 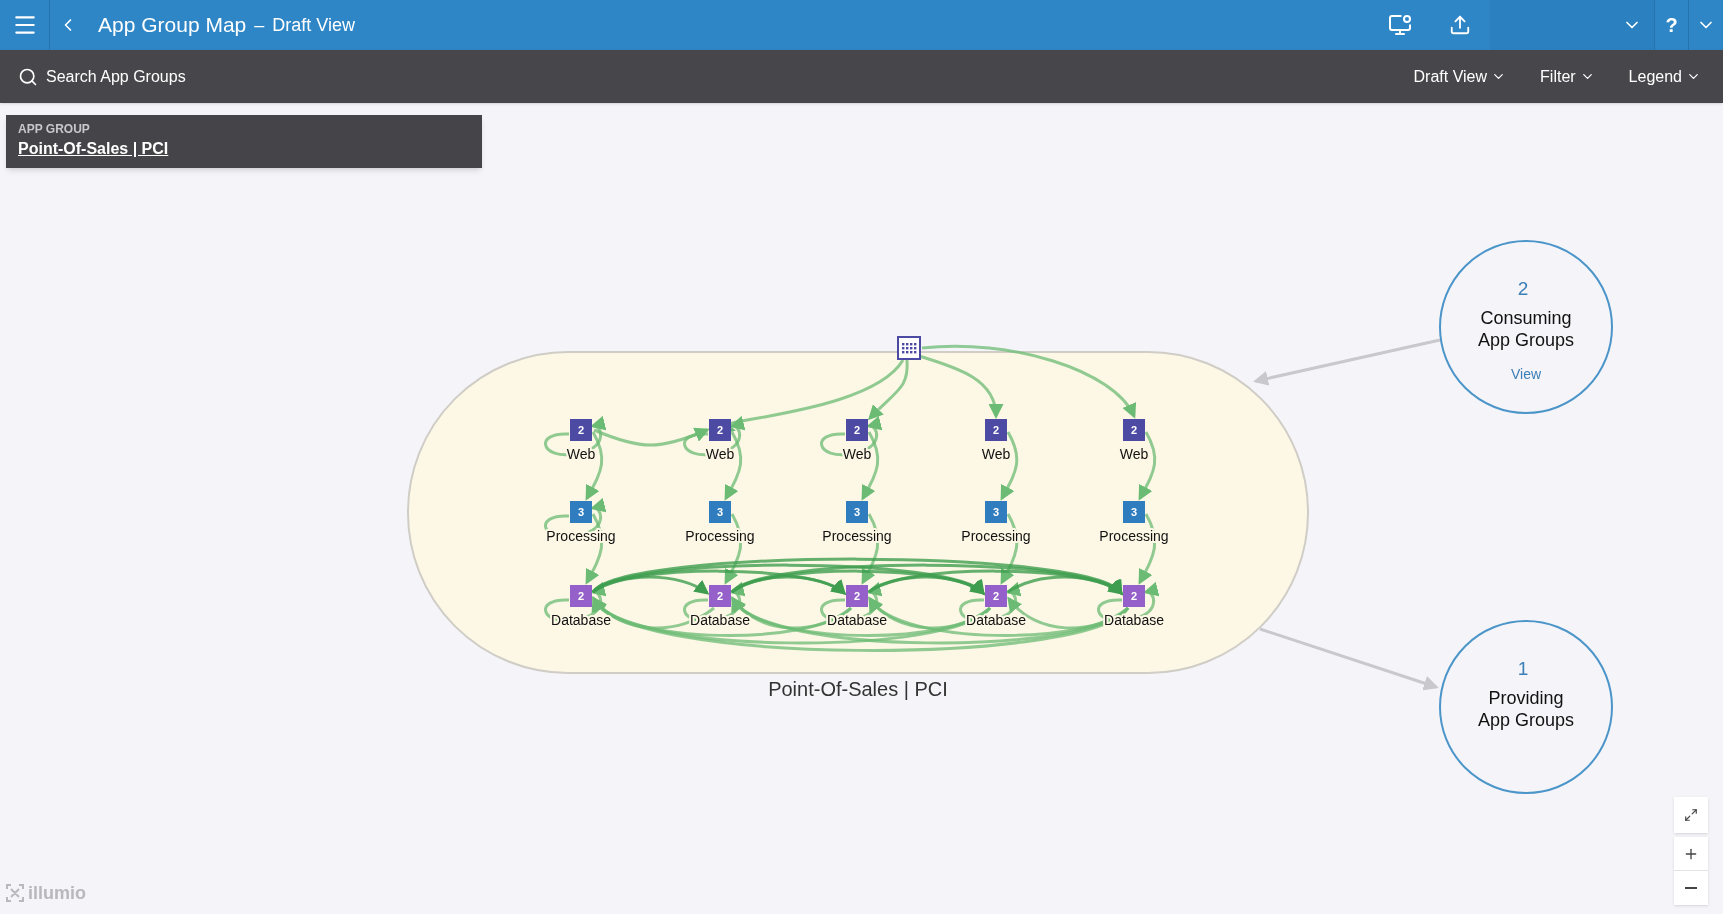 What do you see at coordinates (57, 893) in the screenshot?
I see `brand-name: illumio` at bounding box center [57, 893].